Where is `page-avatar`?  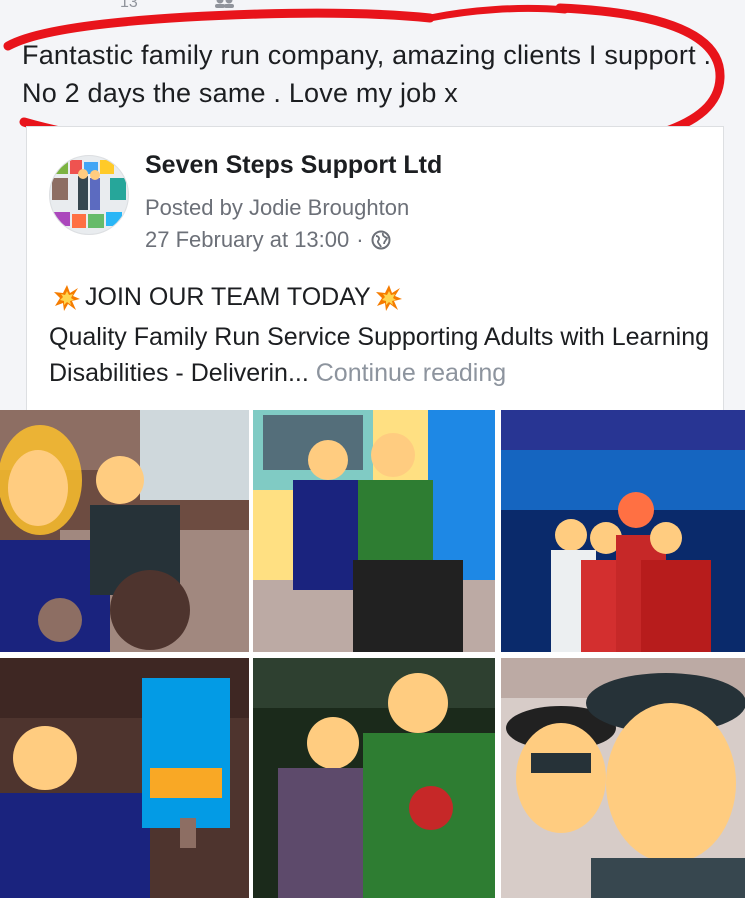 page-avatar is located at coordinates (89, 195).